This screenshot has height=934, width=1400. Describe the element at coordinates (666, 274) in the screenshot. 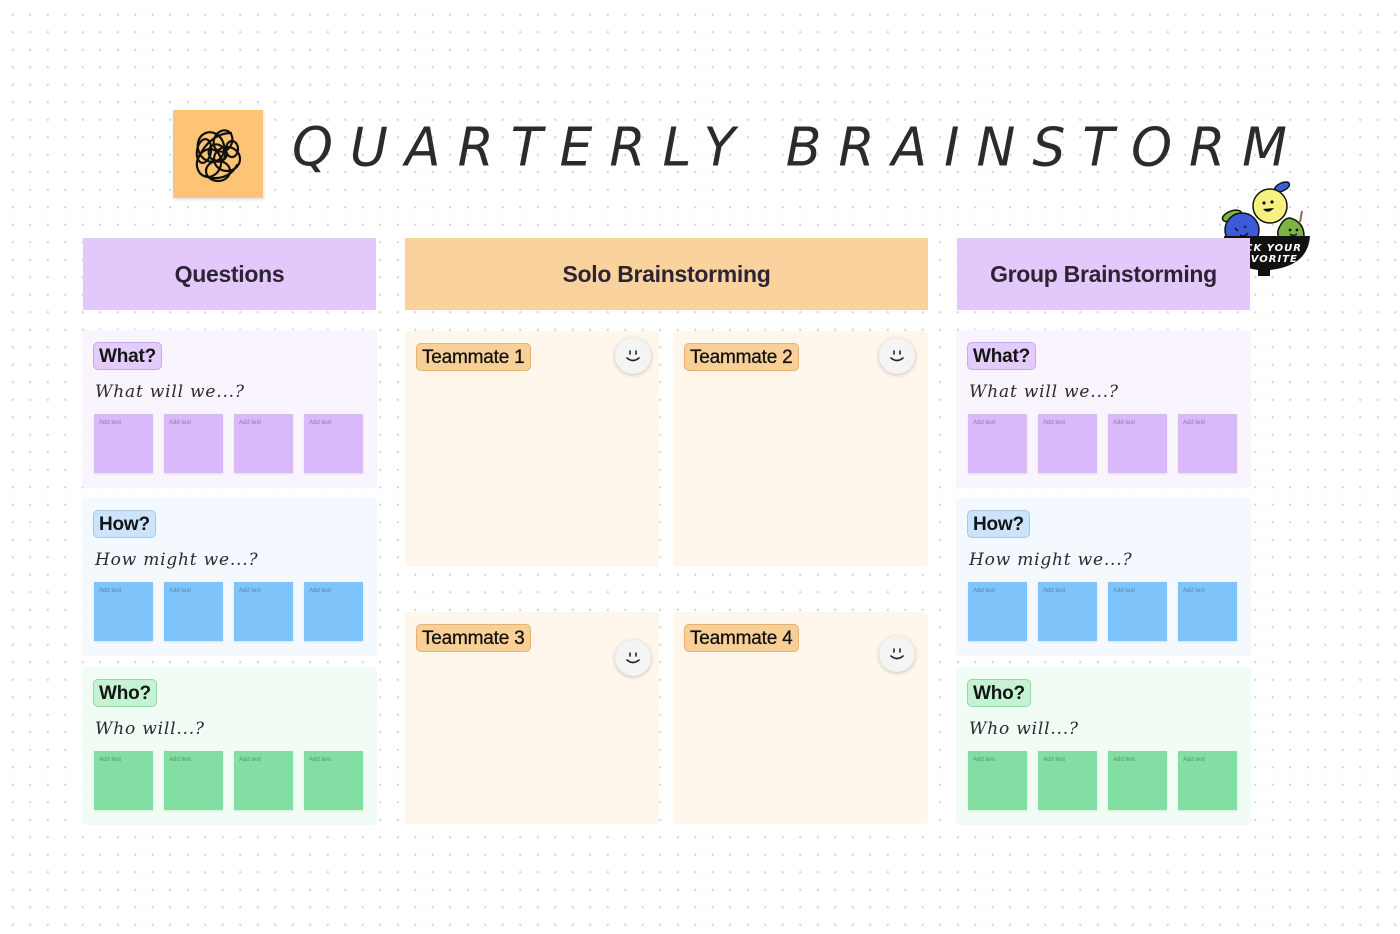

I see `column-header-solo-brainstorming: Solo Brainstorming` at that location.